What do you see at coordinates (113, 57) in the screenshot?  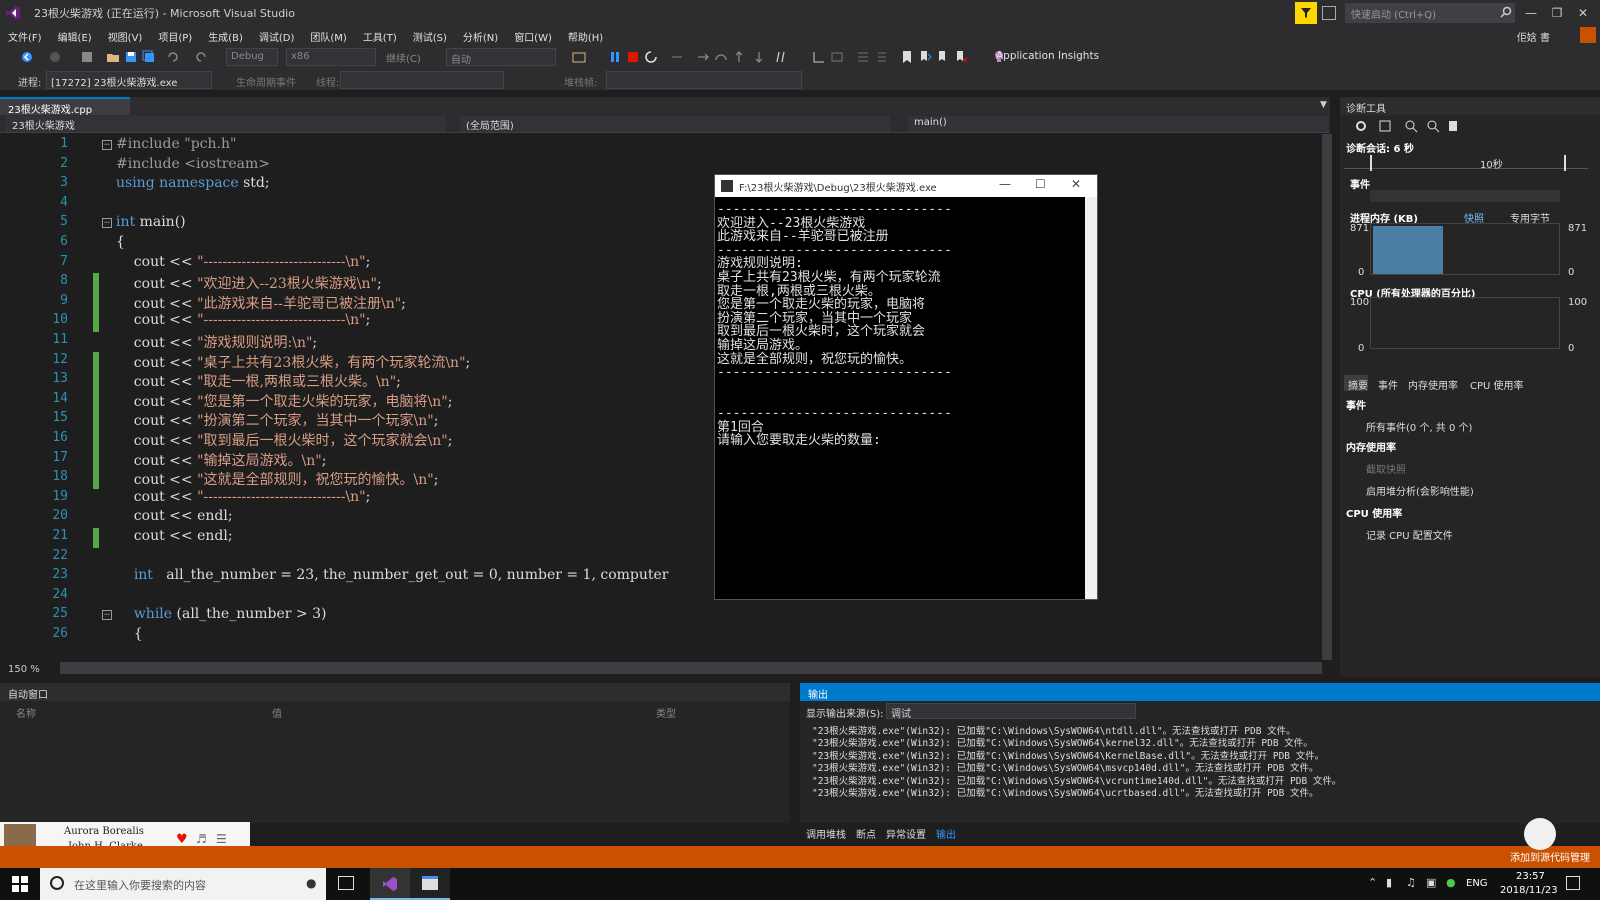 I see `open-file-icon` at bounding box center [113, 57].